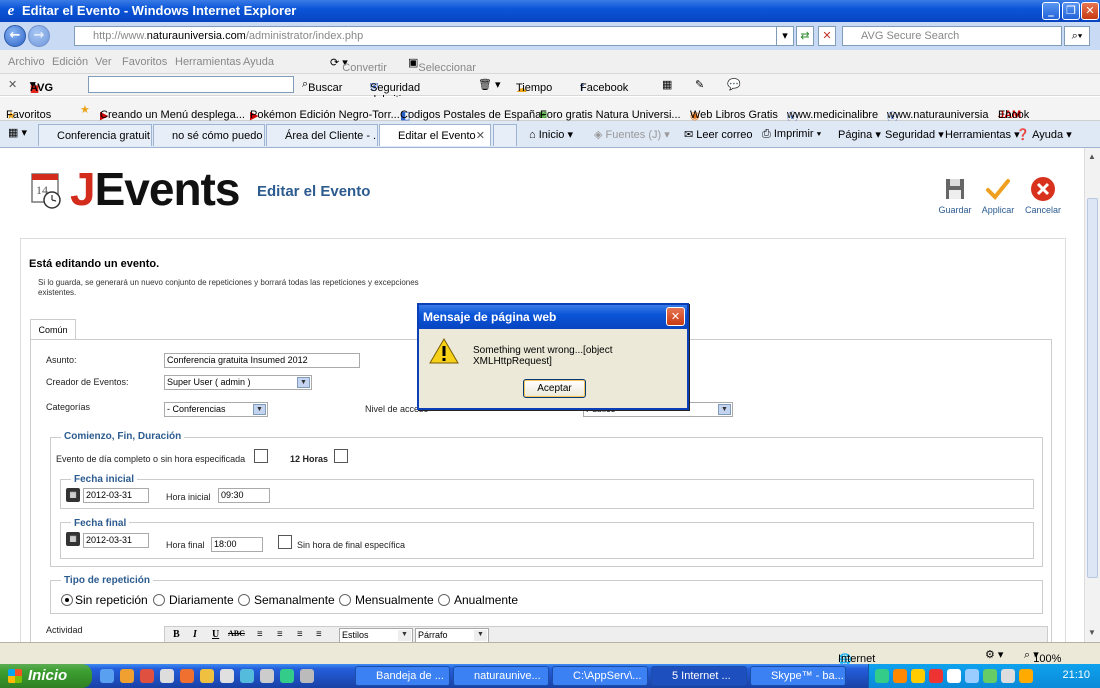 The width and height of the screenshot is (1100, 688). I want to click on radio-mensualmente, so click(345, 600).